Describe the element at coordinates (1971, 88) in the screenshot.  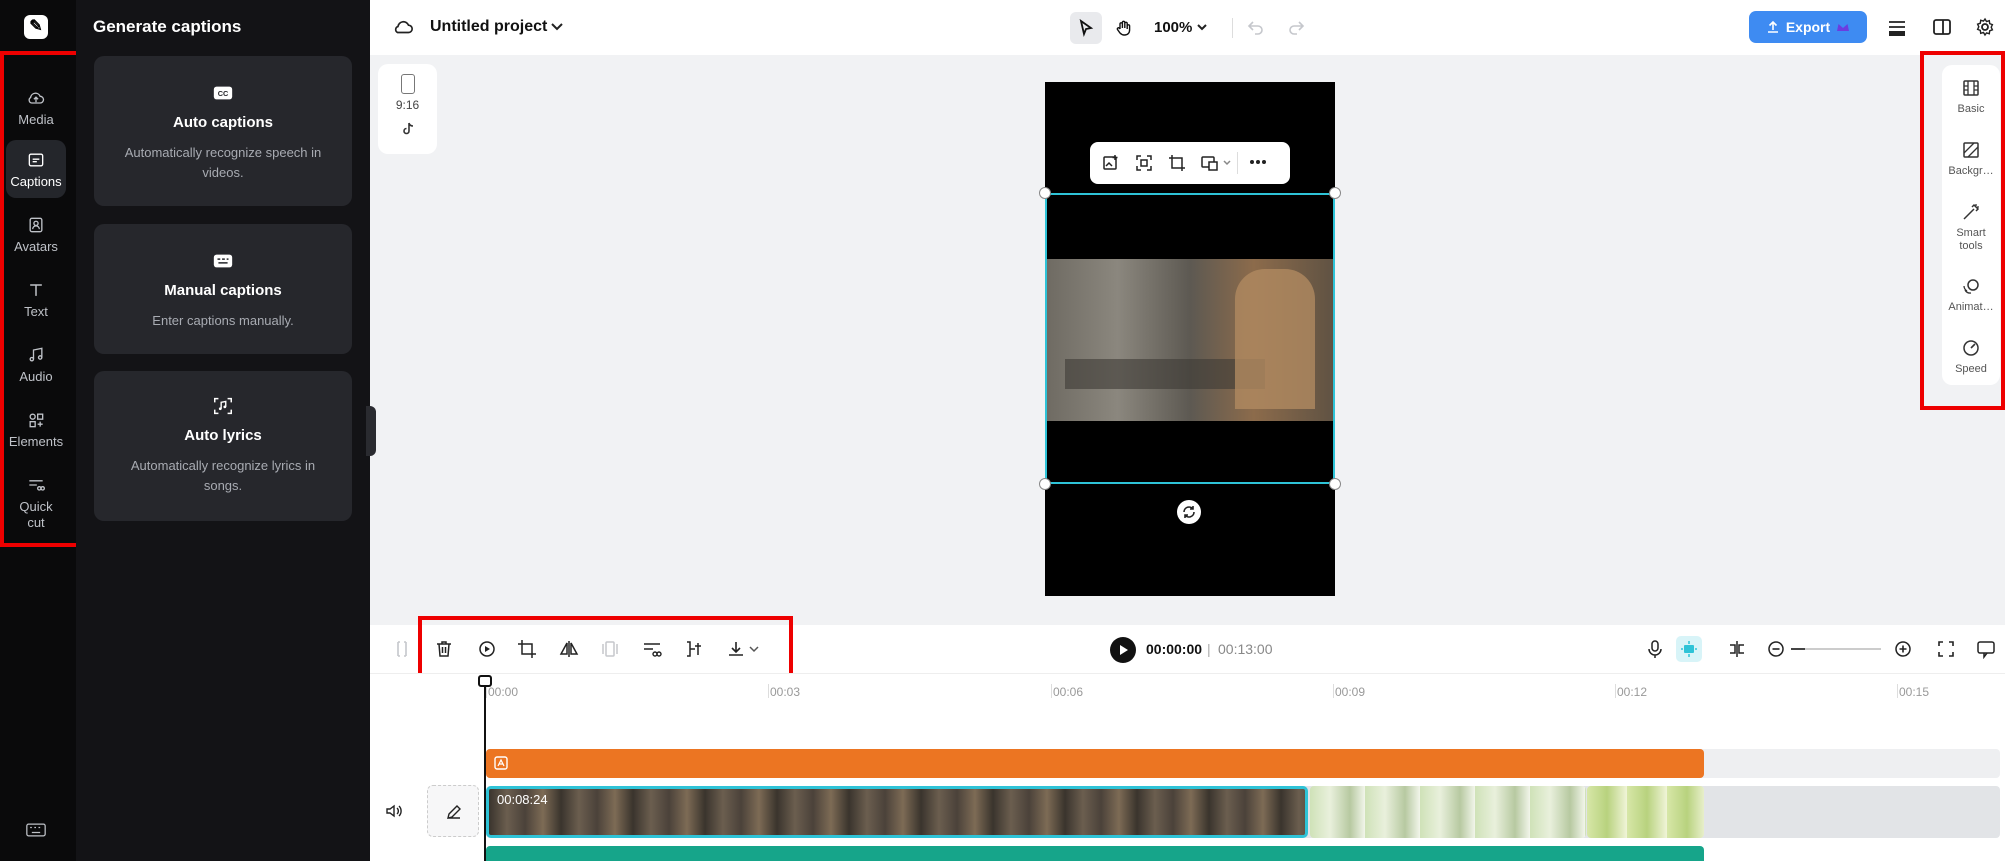
I see `basic-film-icon` at that location.